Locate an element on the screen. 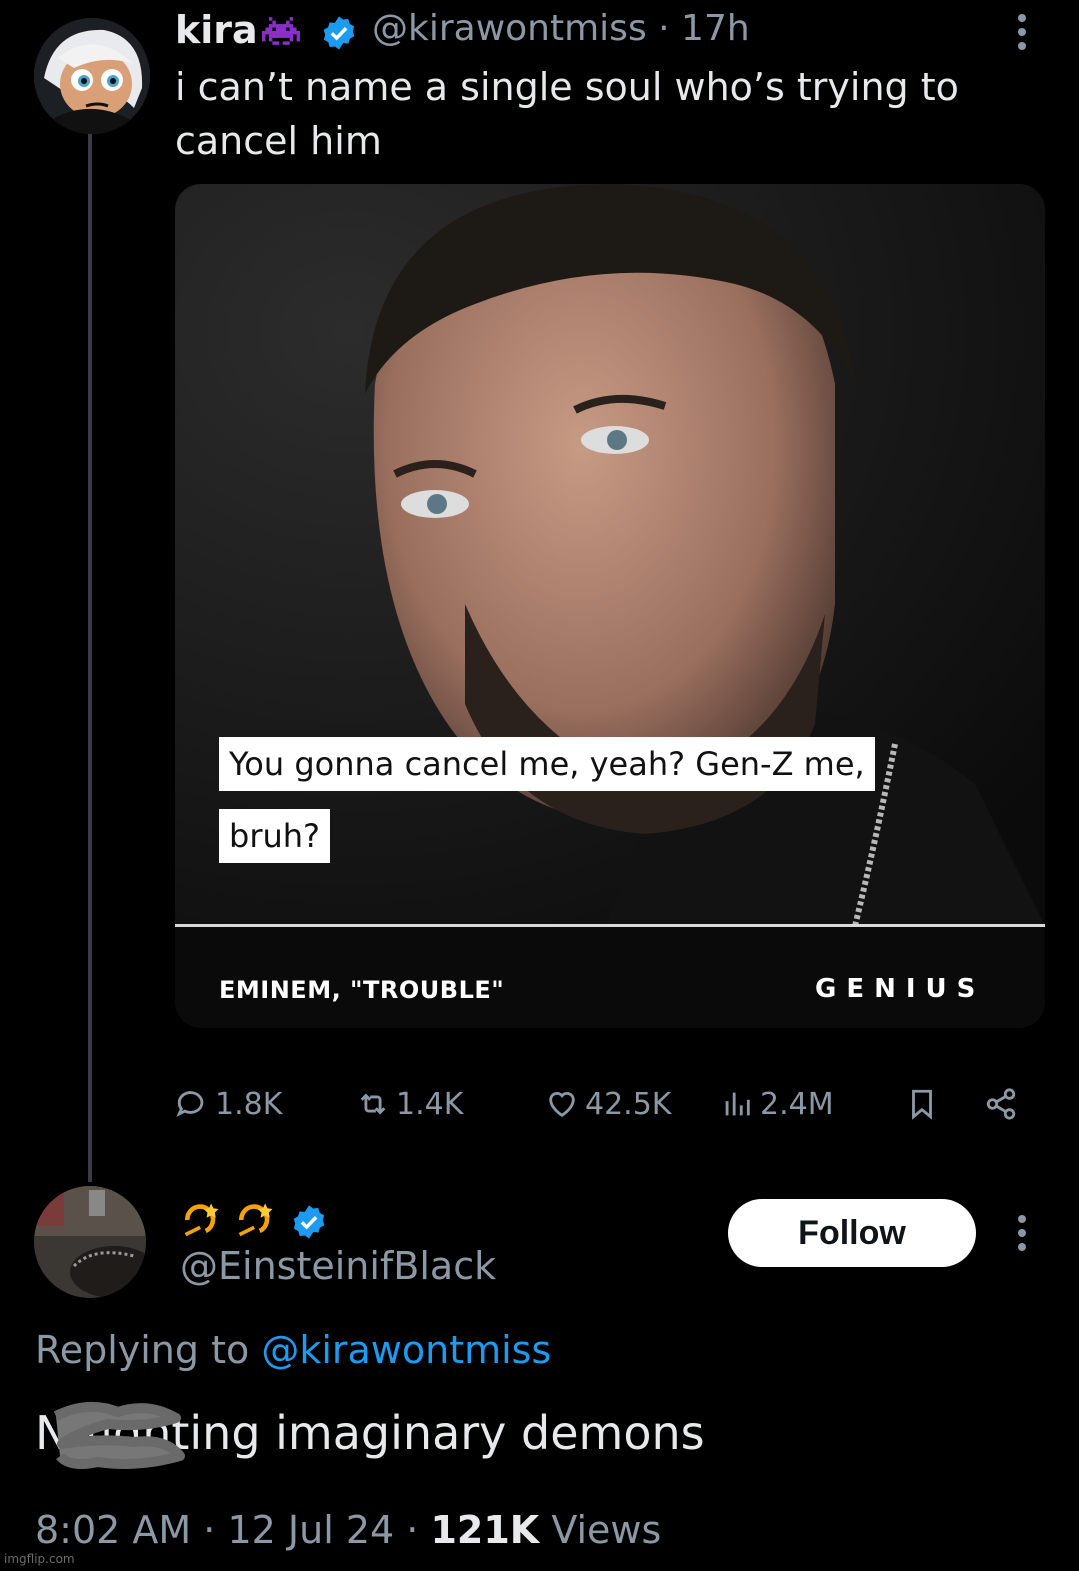  share-button is located at coordinates (1001, 1104).